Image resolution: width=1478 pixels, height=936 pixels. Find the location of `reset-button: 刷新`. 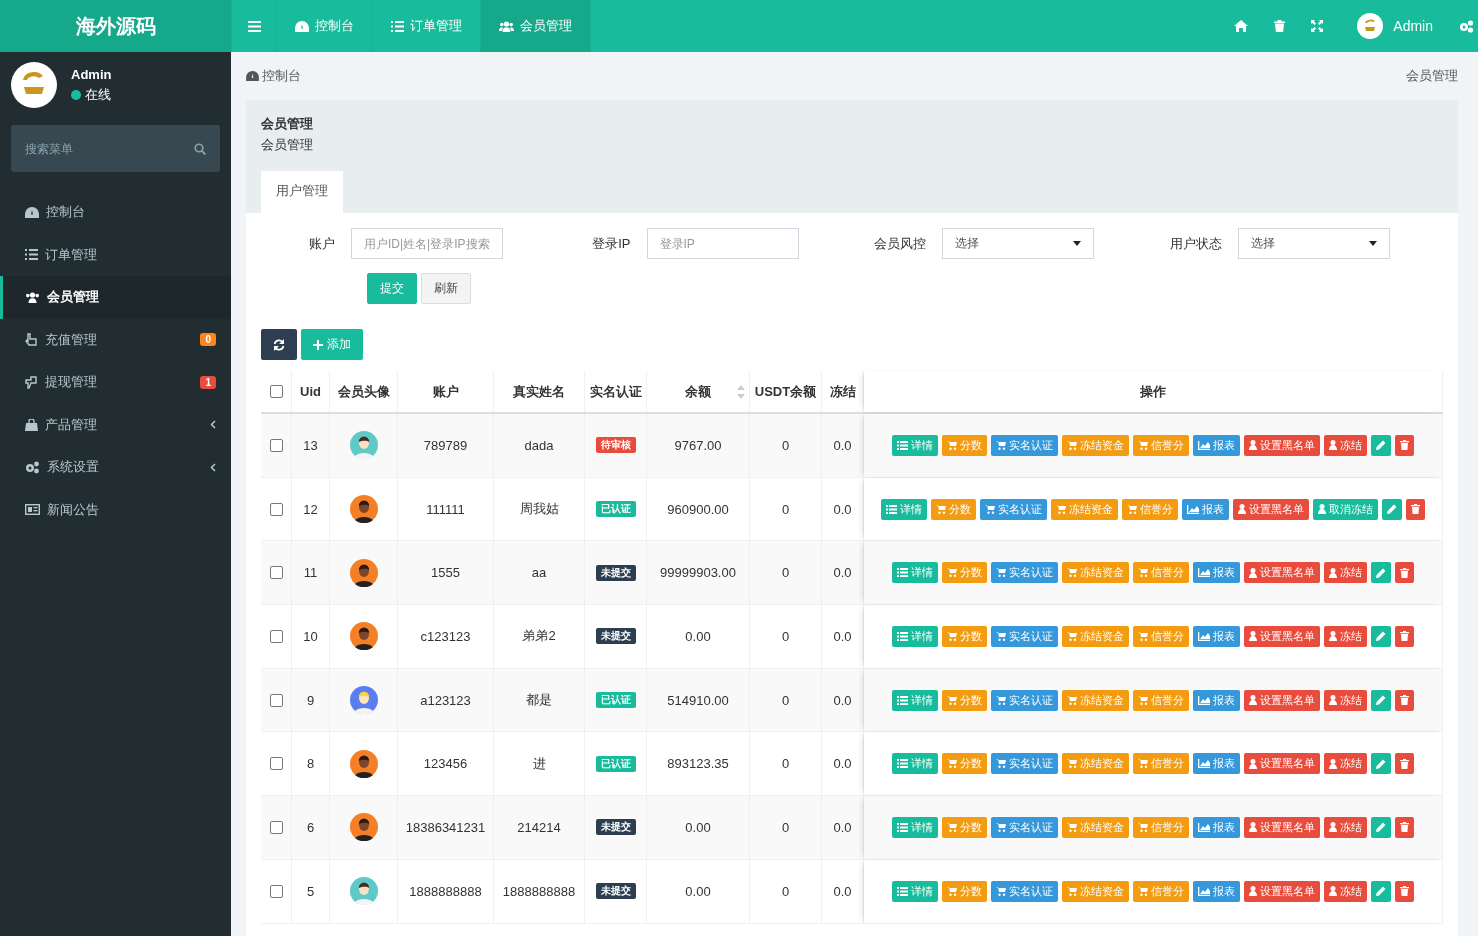

reset-button: 刷新 is located at coordinates (446, 288).